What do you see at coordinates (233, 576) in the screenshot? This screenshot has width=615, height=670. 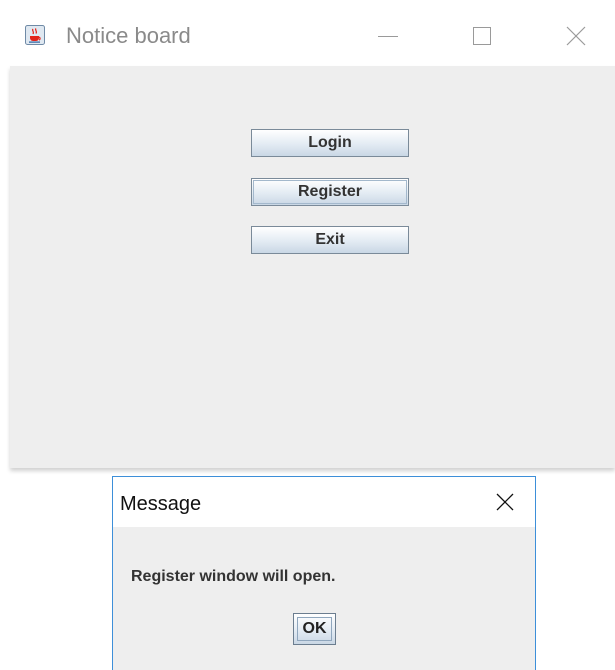 I see `dialog-message: Register window will open.` at bounding box center [233, 576].